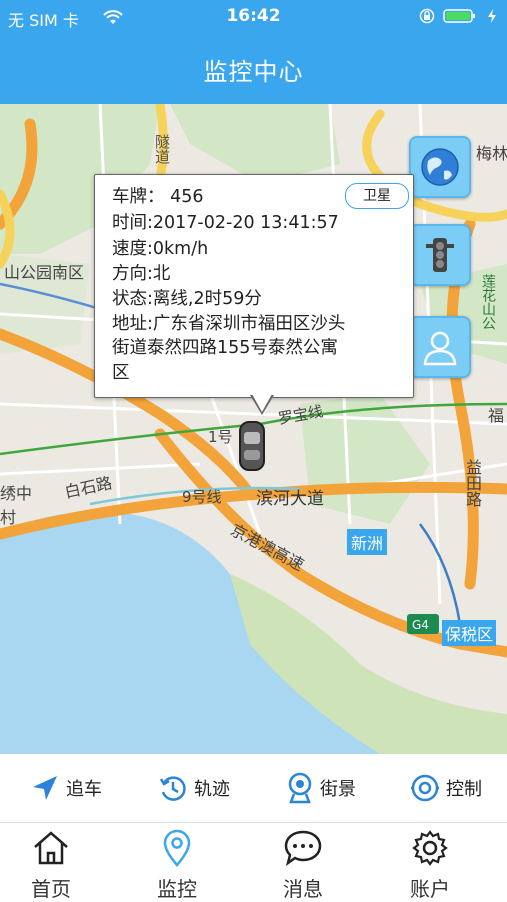 The width and height of the screenshot is (507, 902). I want to click on address-line: 地址:广东省深圳市福田区沙头, so click(229, 324).